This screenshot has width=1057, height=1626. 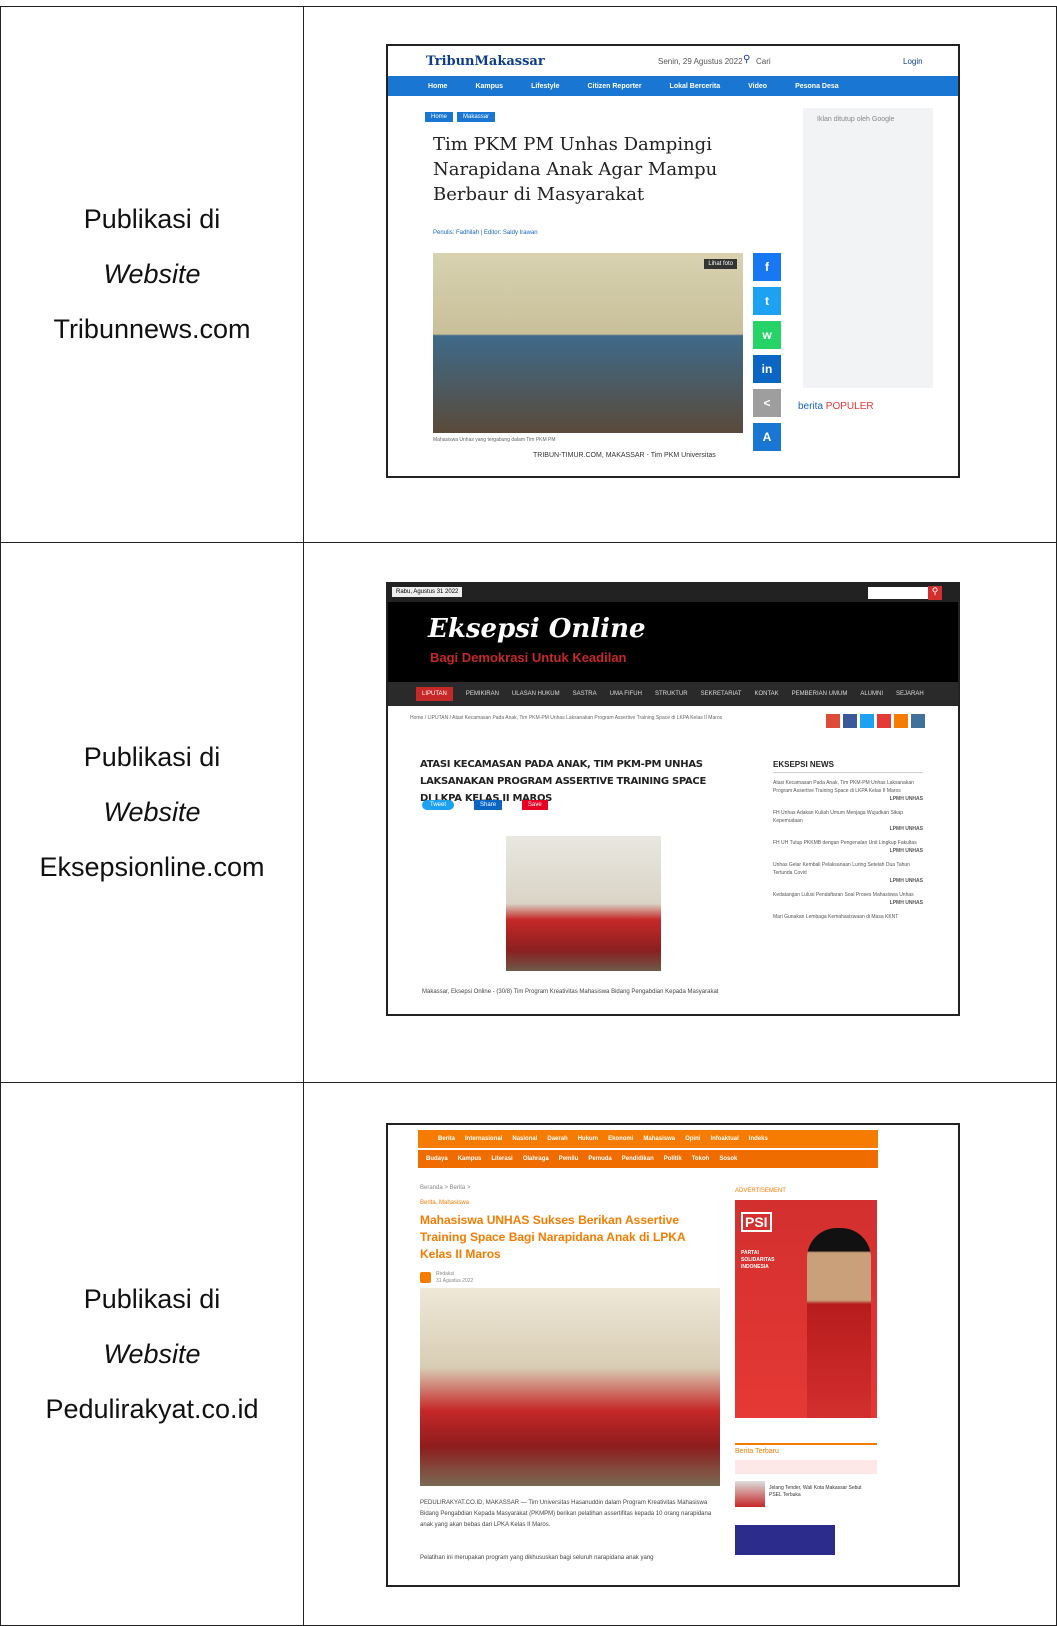 I want to click on nav-item: PEMIKIRAN, so click(x=482, y=694).